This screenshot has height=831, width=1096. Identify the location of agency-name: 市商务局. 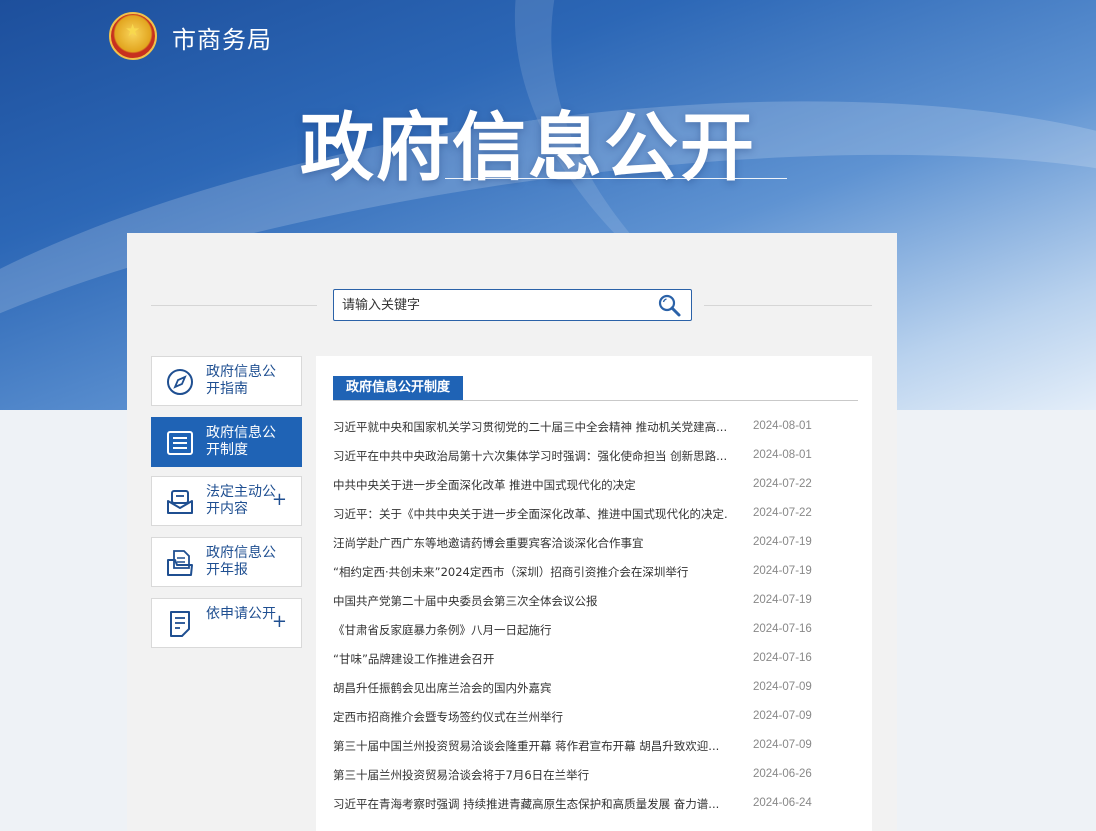
(222, 40).